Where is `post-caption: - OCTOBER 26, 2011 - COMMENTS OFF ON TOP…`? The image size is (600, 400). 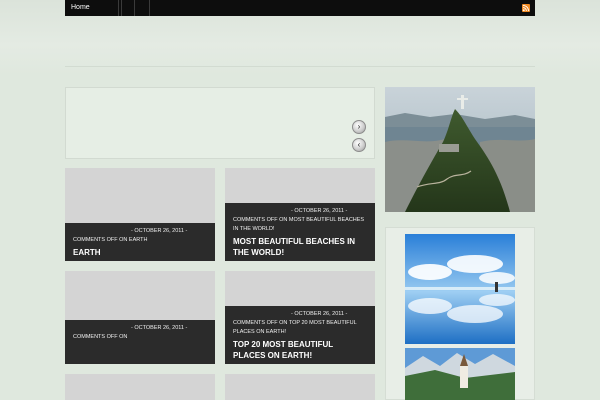 post-caption: - OCTOBER 26, 2011 - COMMENTS OFF ON TOP… is located at coordinates (300, 335).